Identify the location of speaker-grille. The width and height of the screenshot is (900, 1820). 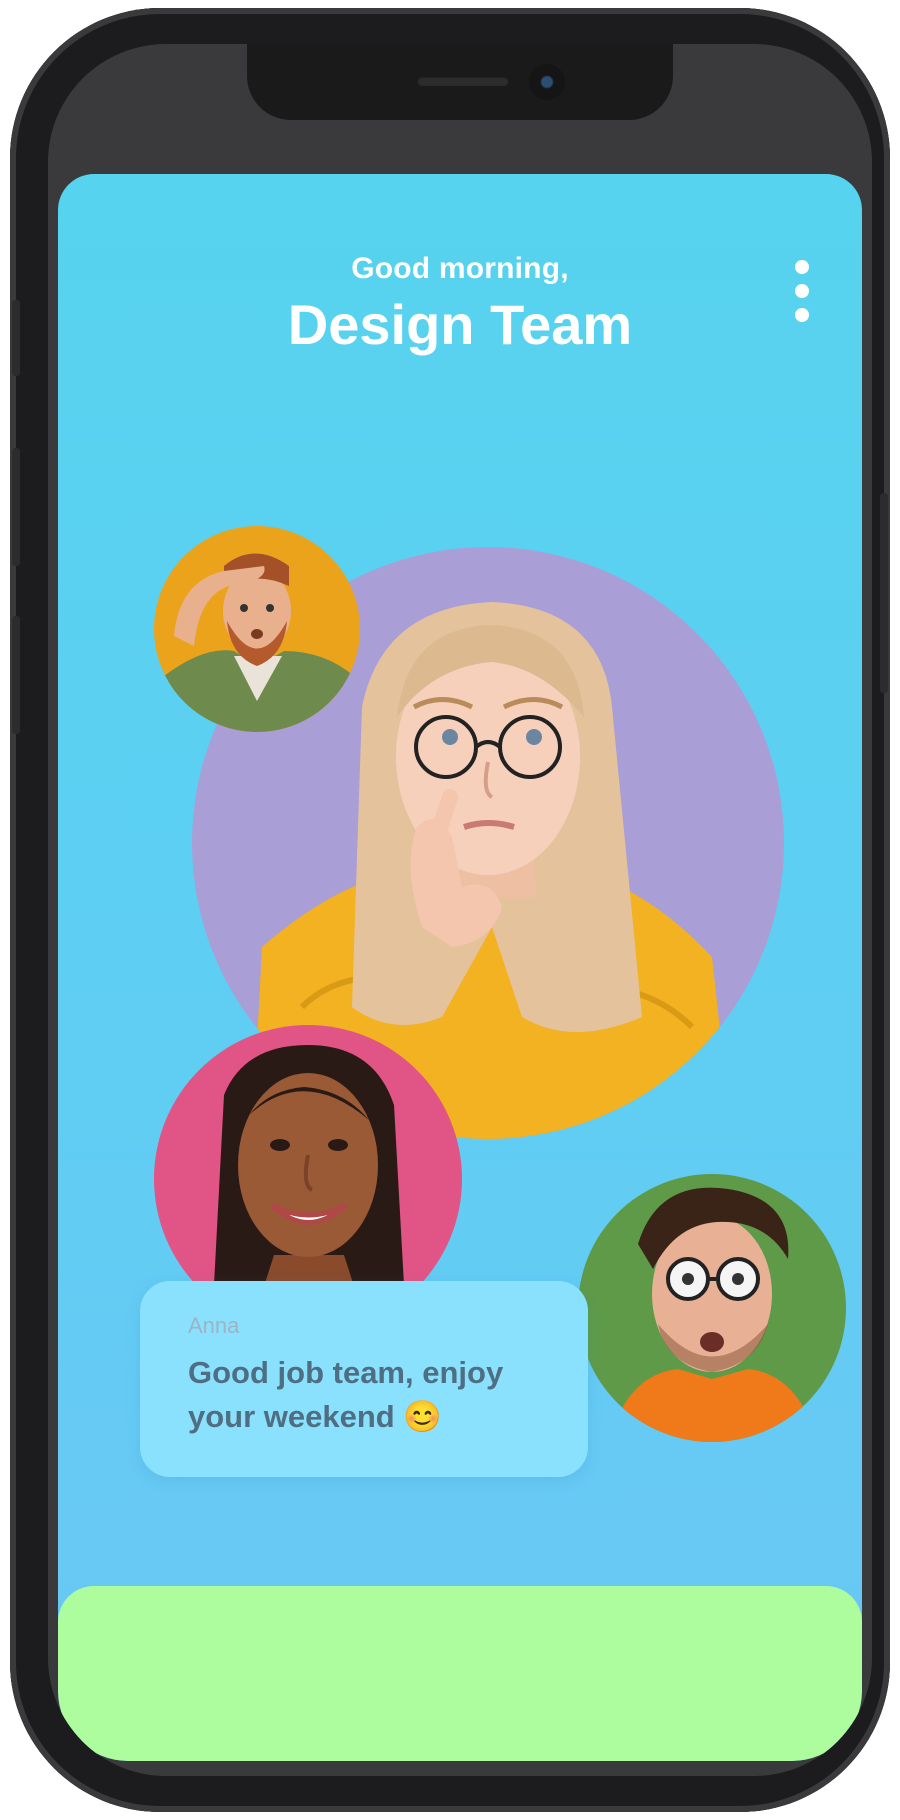
(463, 81).